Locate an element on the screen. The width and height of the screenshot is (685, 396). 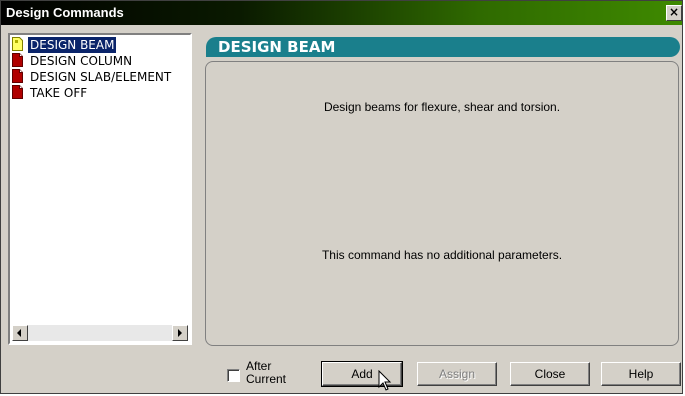
list-item-design-column: DESIGN COLUMN is located at coordinates (101, 61).